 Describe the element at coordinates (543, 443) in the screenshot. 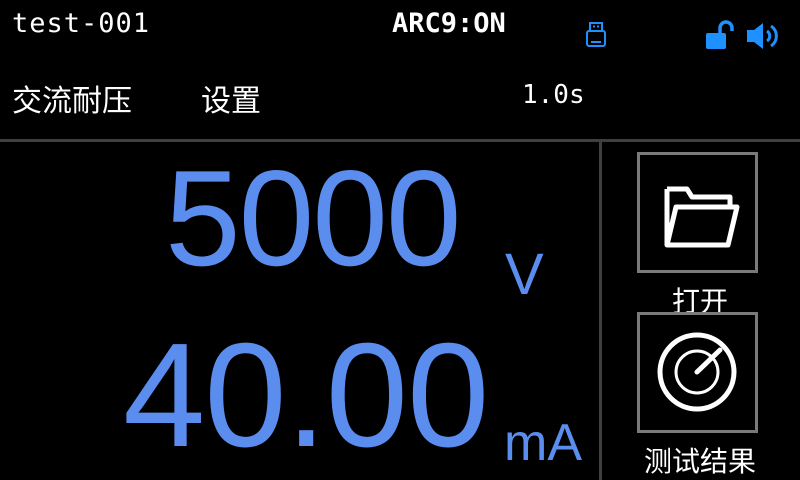

I see `current-unit: mA` at that location.